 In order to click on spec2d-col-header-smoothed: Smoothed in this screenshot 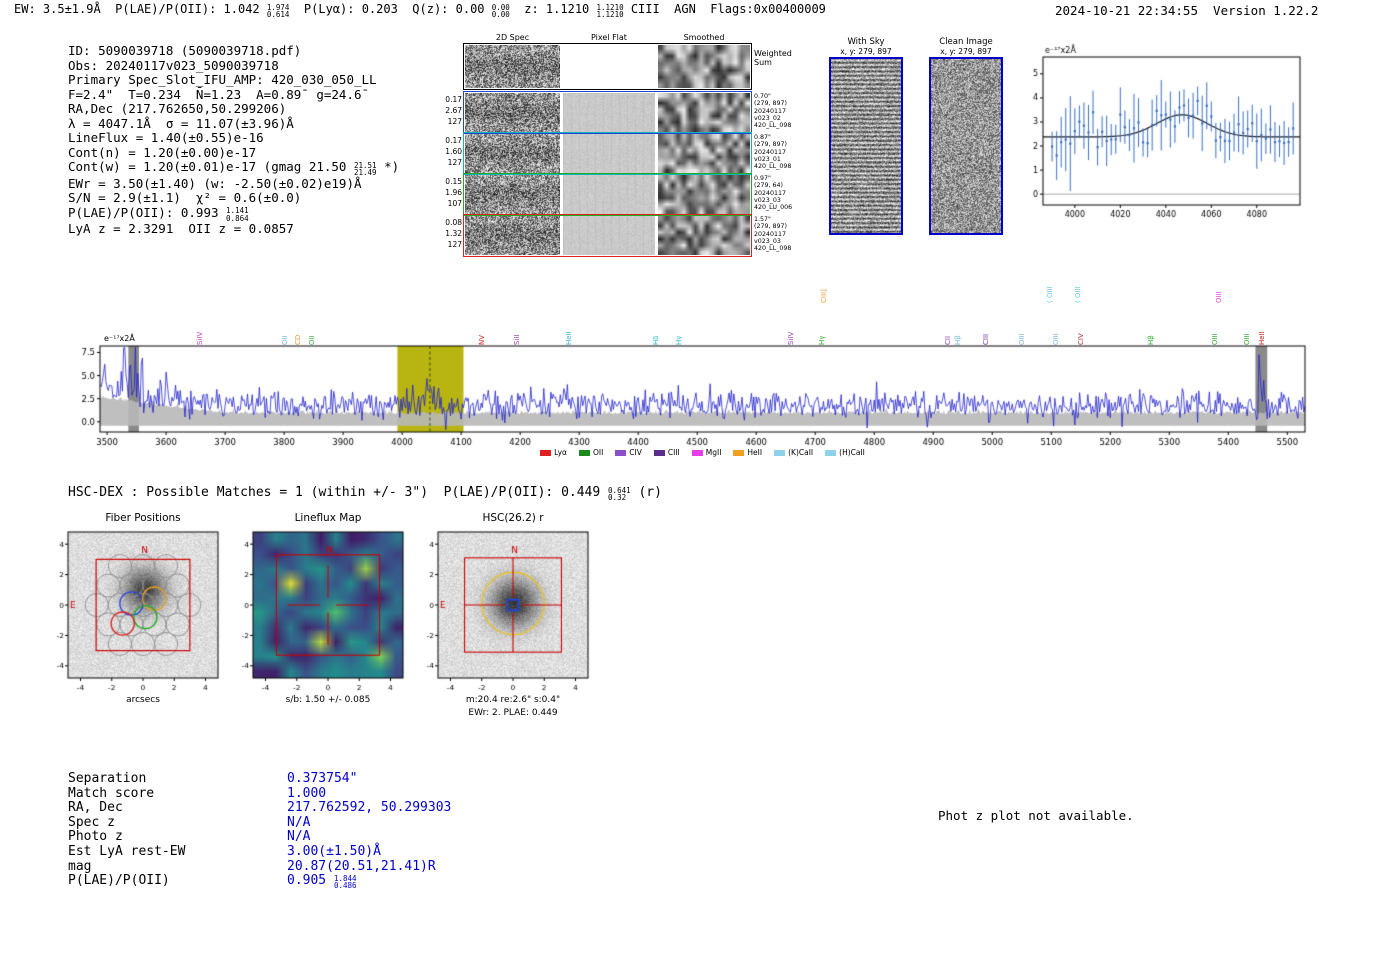, I will do `click(704, 37)`.